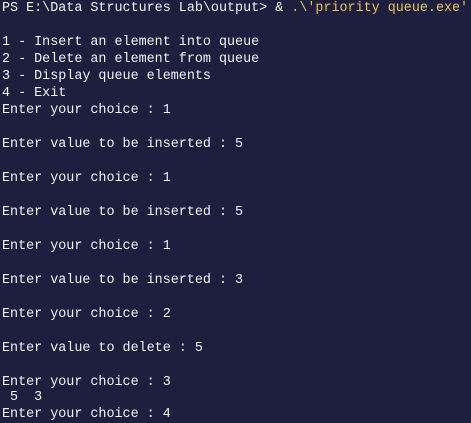  I want to click on output-line: Enter value to delete : 5, so click(102, 348).